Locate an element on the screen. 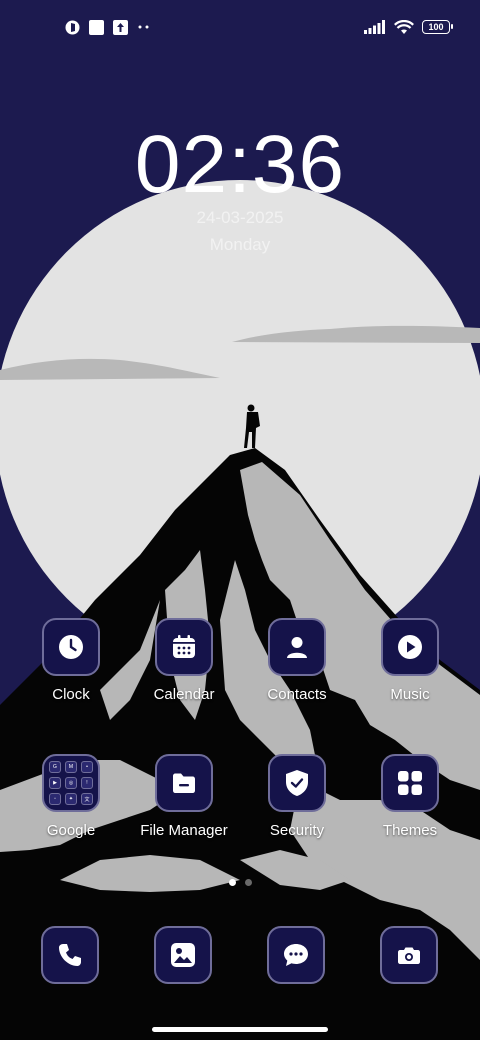 This screenshot has width=480, height=1040. status-bar: 100 is located at coordinates (240, 28).